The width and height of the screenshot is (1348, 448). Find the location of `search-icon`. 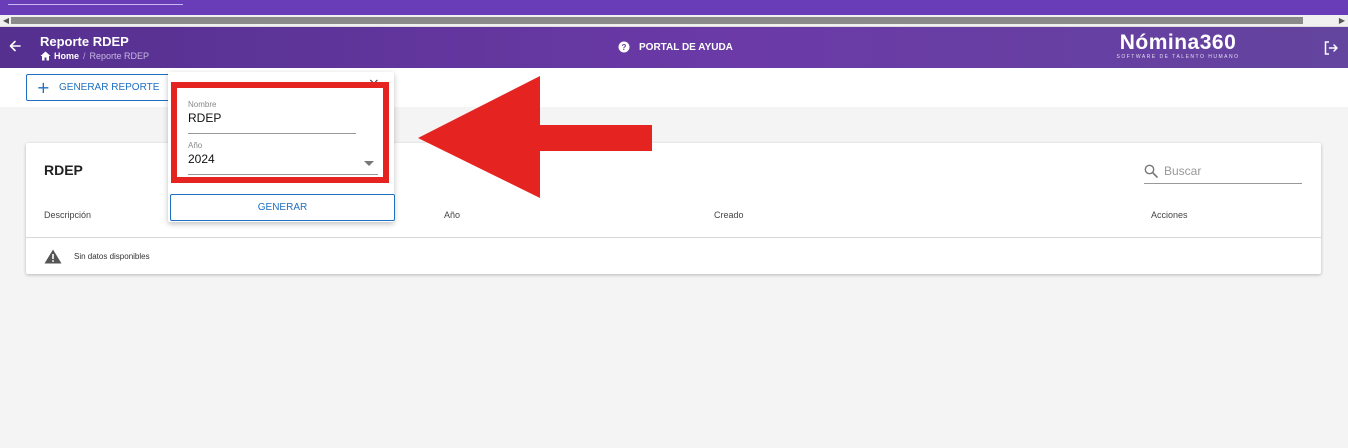

search-icon is located at coordinates (1151, 171).